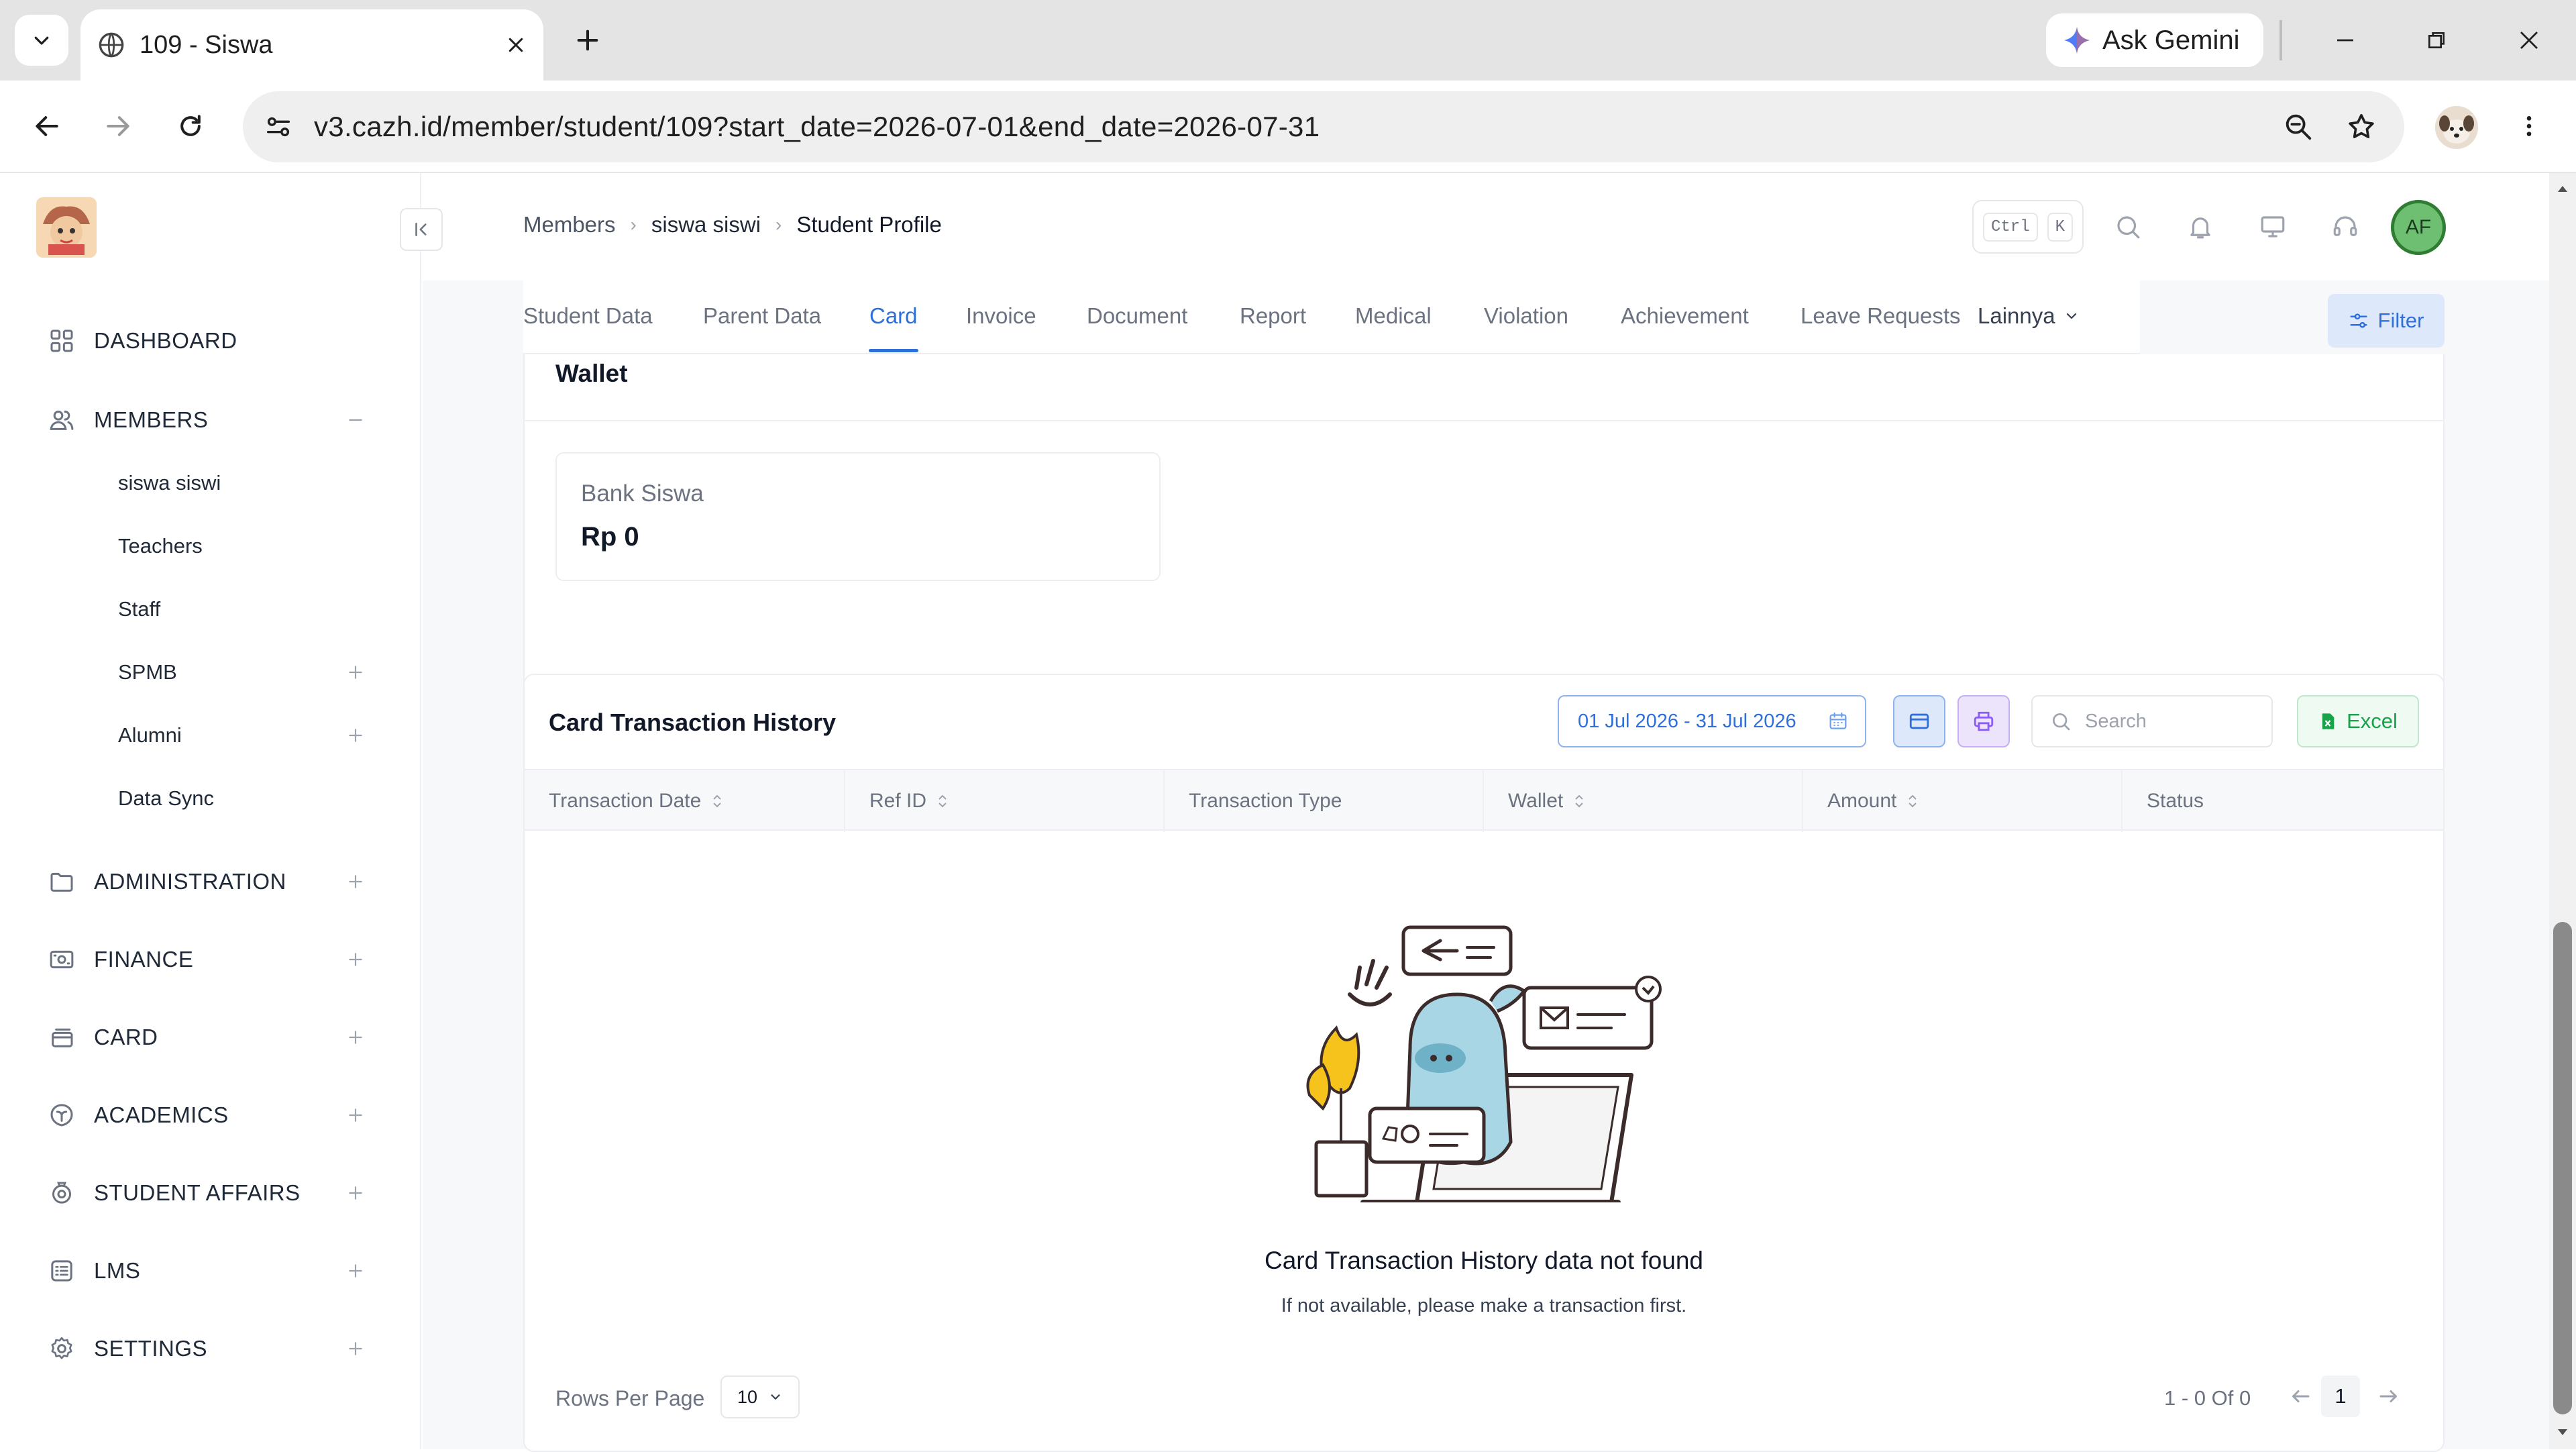 This screenshot has height=1452, width=2576. I want to click on close-window-button, so click(2529, 40).